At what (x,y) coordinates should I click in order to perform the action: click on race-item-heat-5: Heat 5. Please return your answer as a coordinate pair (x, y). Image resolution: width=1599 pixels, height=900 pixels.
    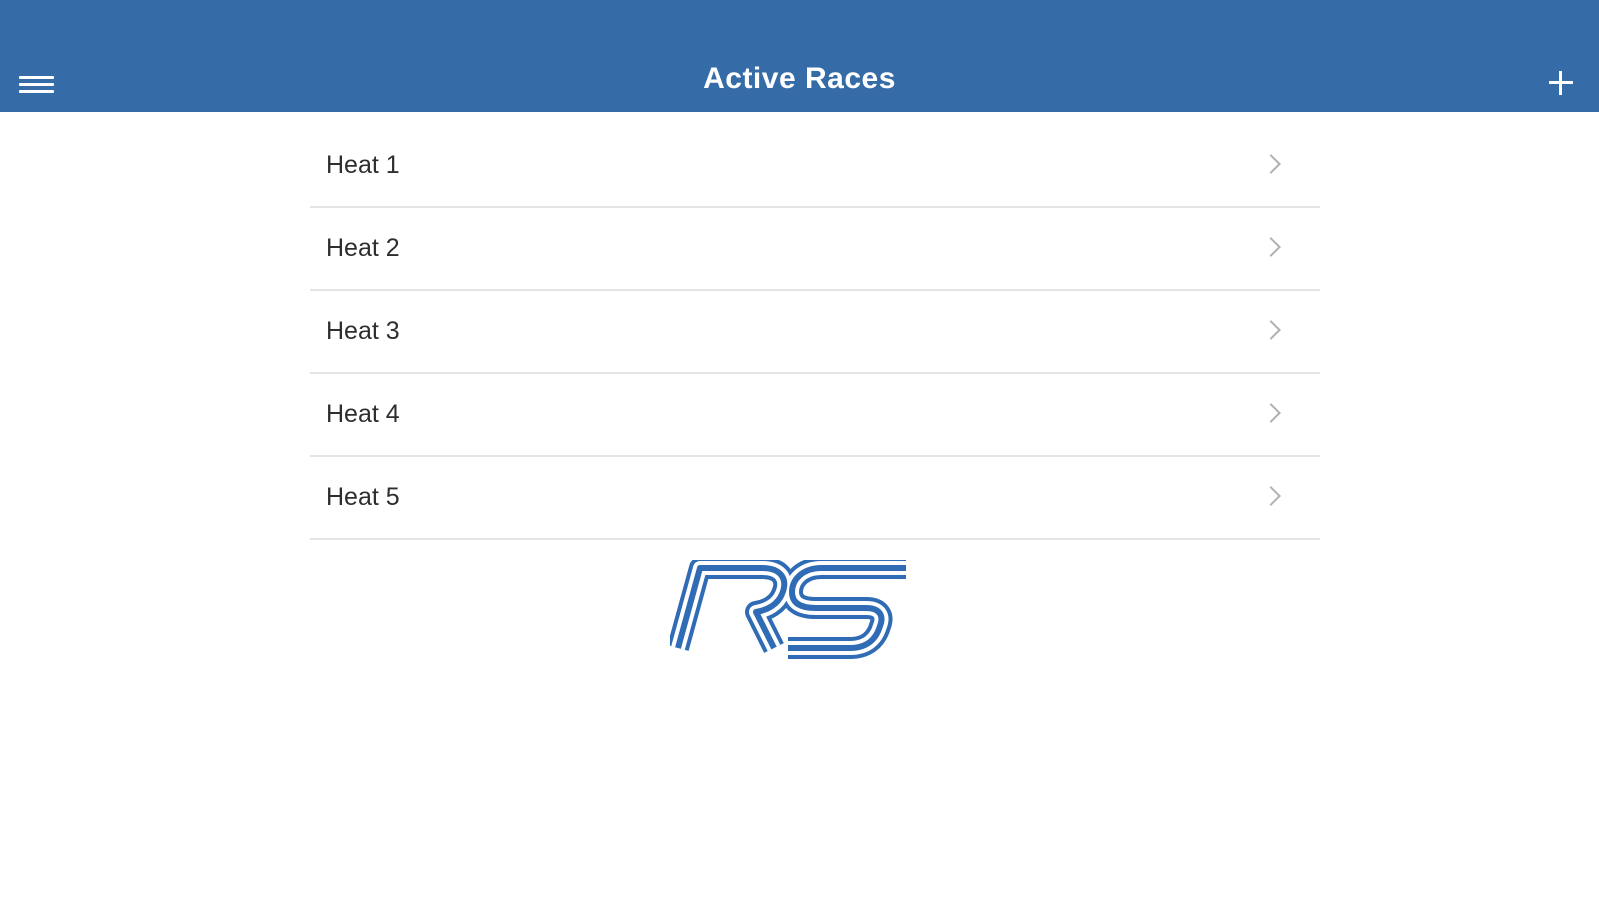
    Looking at the image, I should click on (815, 498).